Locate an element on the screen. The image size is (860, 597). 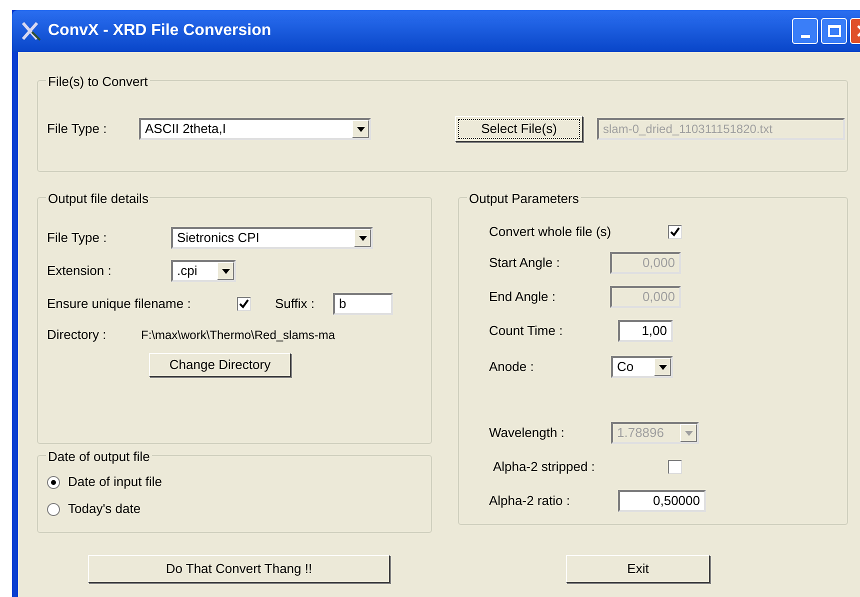
maximize-button is located at coordinates (834, 31).